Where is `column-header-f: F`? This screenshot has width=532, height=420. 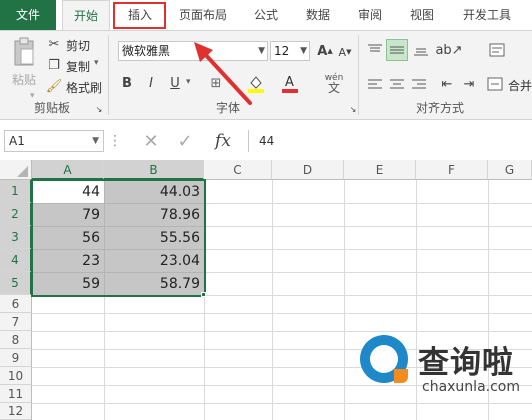 column-header-f: F is located at coordinates (452, 170).